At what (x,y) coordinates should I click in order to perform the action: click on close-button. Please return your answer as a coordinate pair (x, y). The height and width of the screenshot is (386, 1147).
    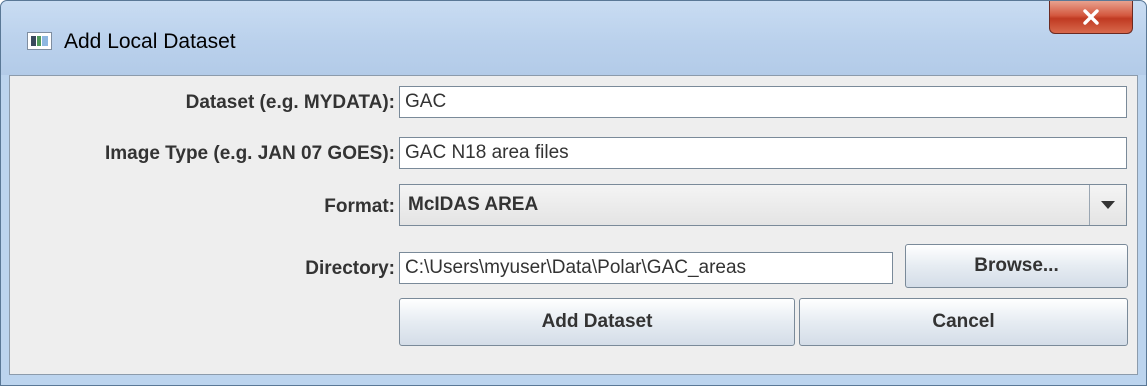
    Looking at the image, I should click on (1091, 17).